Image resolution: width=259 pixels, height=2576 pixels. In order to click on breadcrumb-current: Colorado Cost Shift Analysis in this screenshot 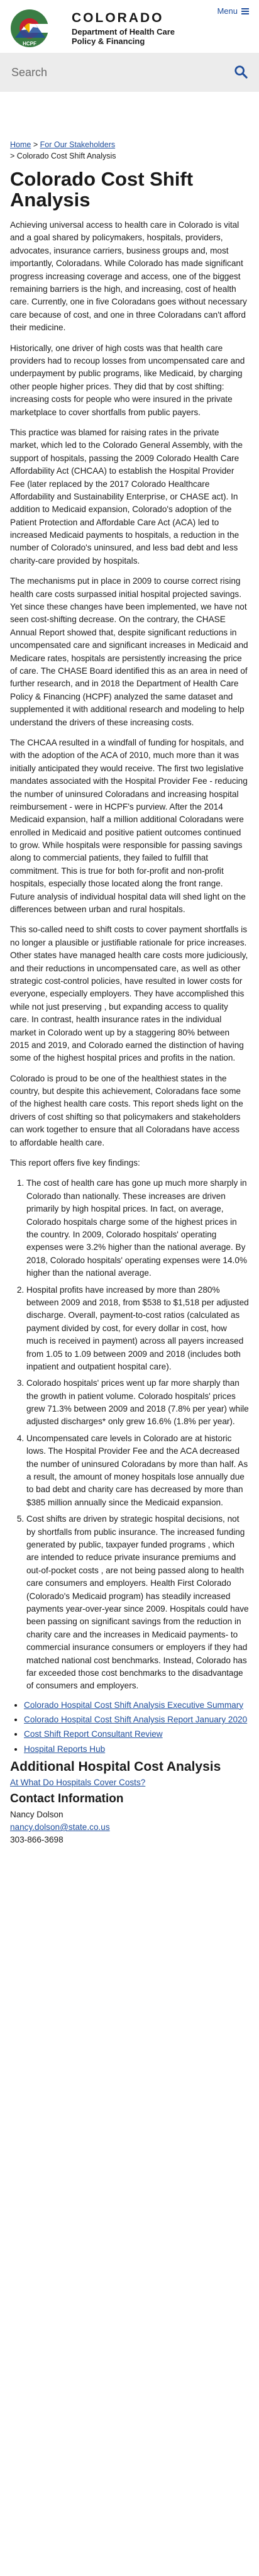, I will do `click(66, 155)`.